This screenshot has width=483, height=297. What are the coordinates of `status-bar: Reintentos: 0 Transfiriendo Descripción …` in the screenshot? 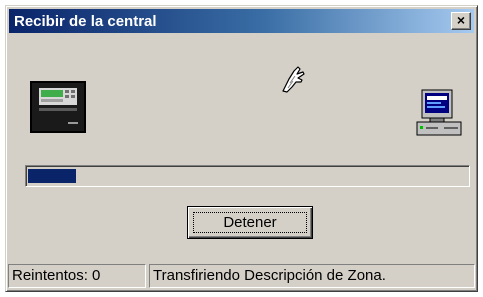 It's located at (241, 276).